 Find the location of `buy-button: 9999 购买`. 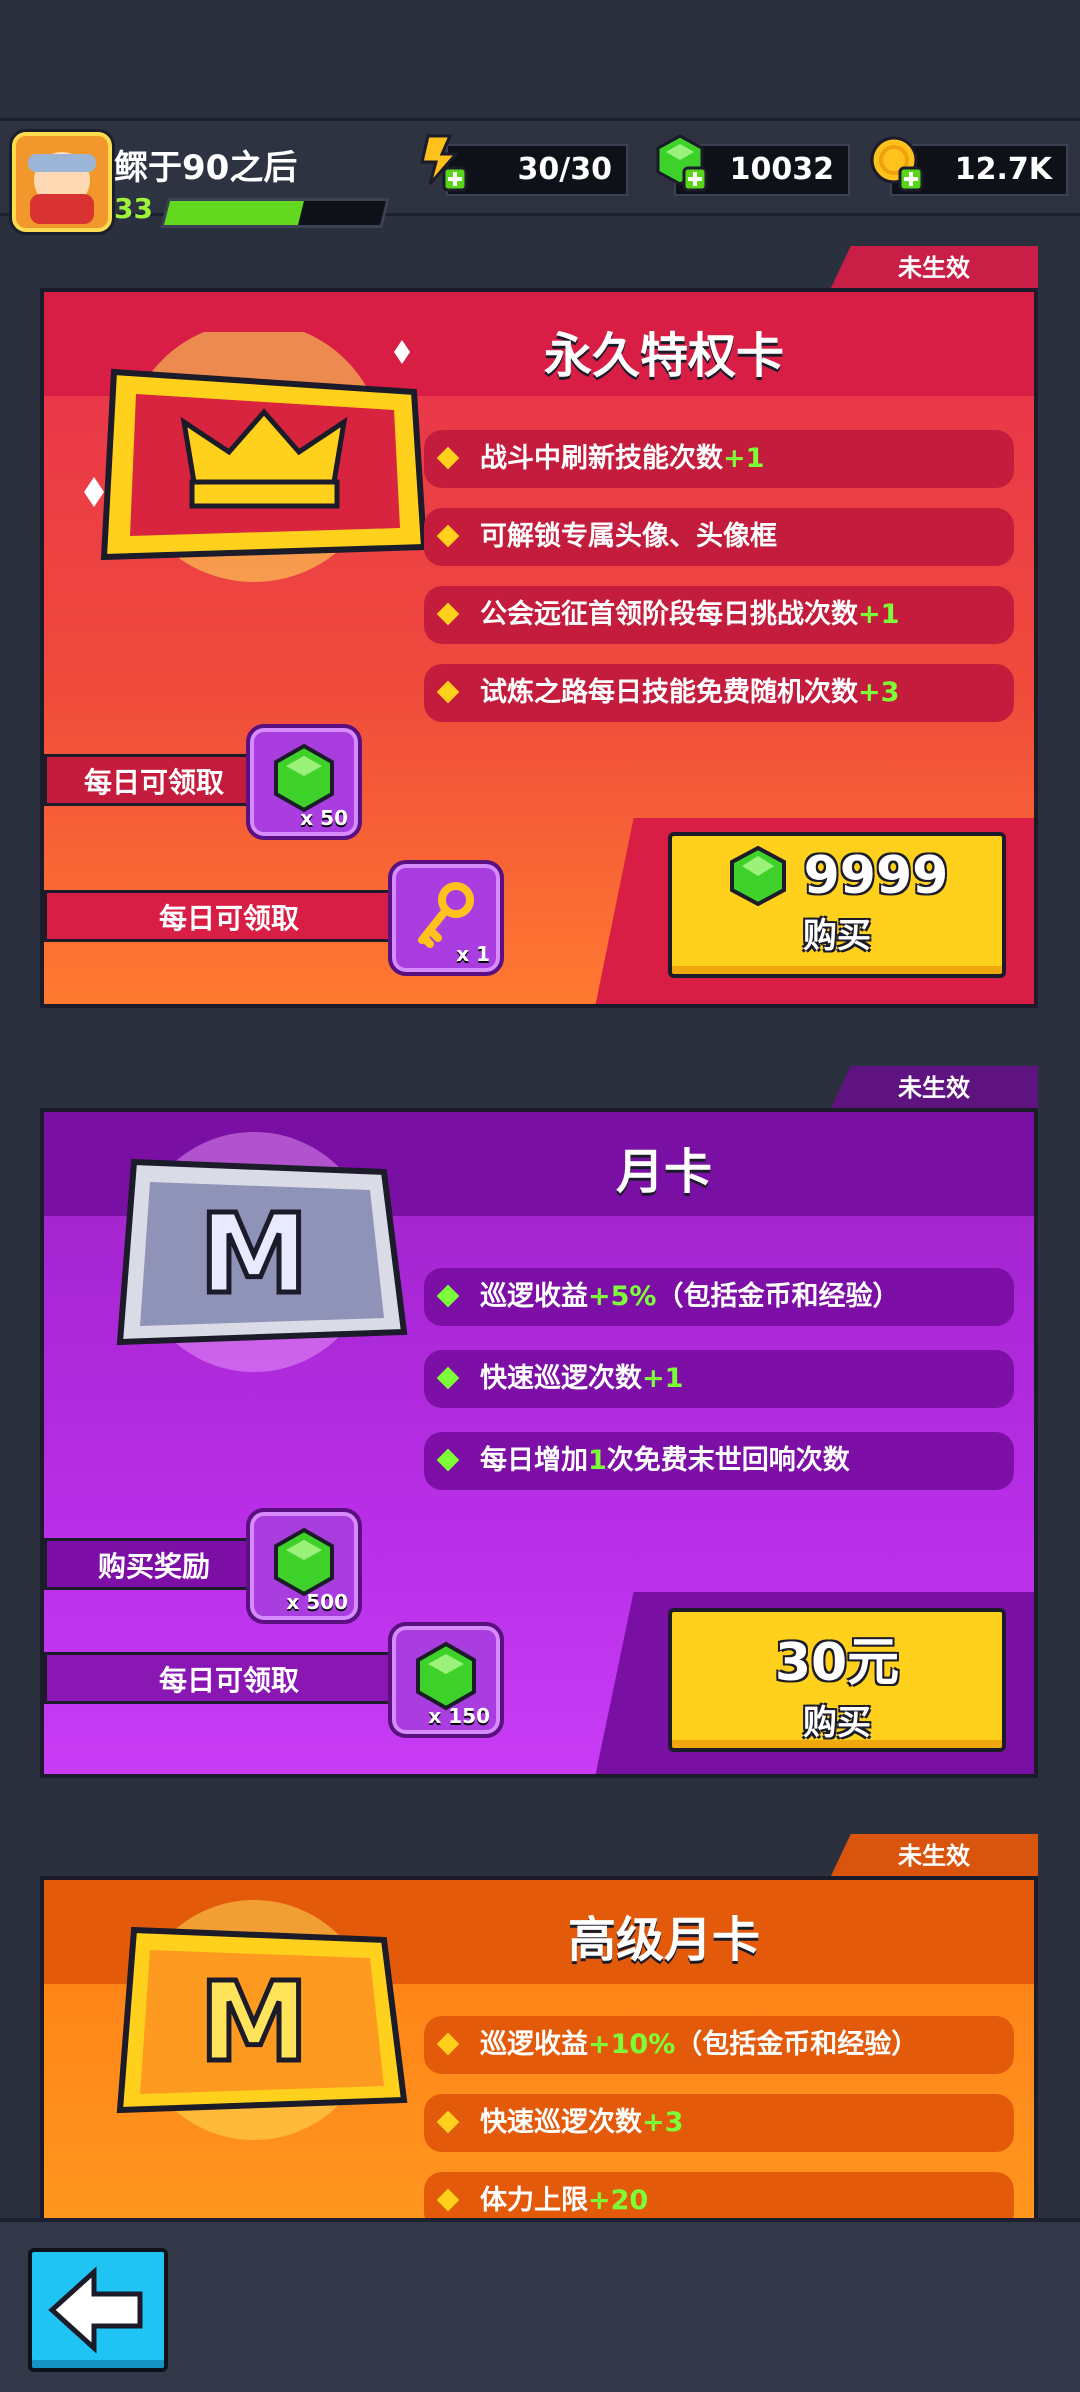

buy-button: 9999 购买 is located at coordinates (837, 905).